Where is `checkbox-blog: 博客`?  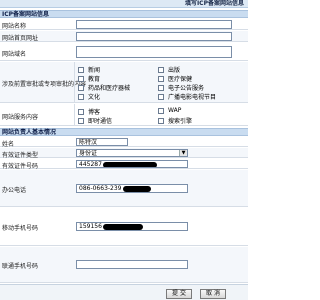 checkbox-blog: 博客 is located at coordinates (89, 111).